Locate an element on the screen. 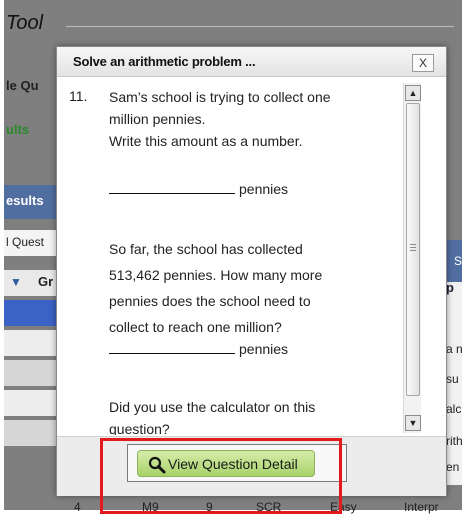 Image resolution: width=474 pixels, height=521 pixels. question-line: 513,462 pennies. How many more is located at coordinates (216, 275).